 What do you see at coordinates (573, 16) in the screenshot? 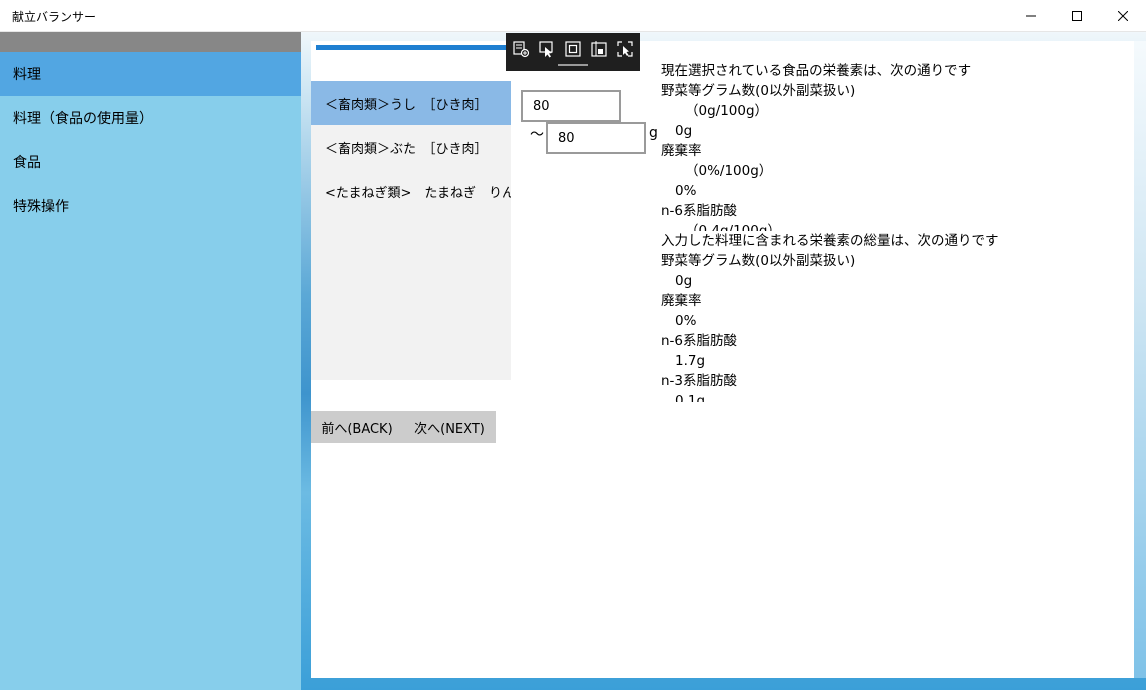
I see `title-bar: 献立バランサー` at bounding box center [573, 16].